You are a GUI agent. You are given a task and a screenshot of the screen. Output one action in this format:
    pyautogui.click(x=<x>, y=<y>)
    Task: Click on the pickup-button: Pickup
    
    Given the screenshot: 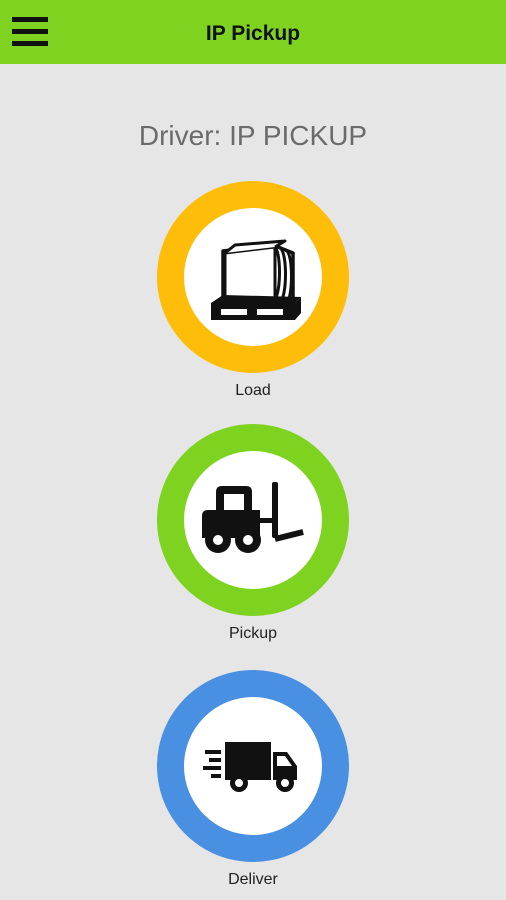 What is the action you would take?
    pyautogui.click(x=253, y=533)
    